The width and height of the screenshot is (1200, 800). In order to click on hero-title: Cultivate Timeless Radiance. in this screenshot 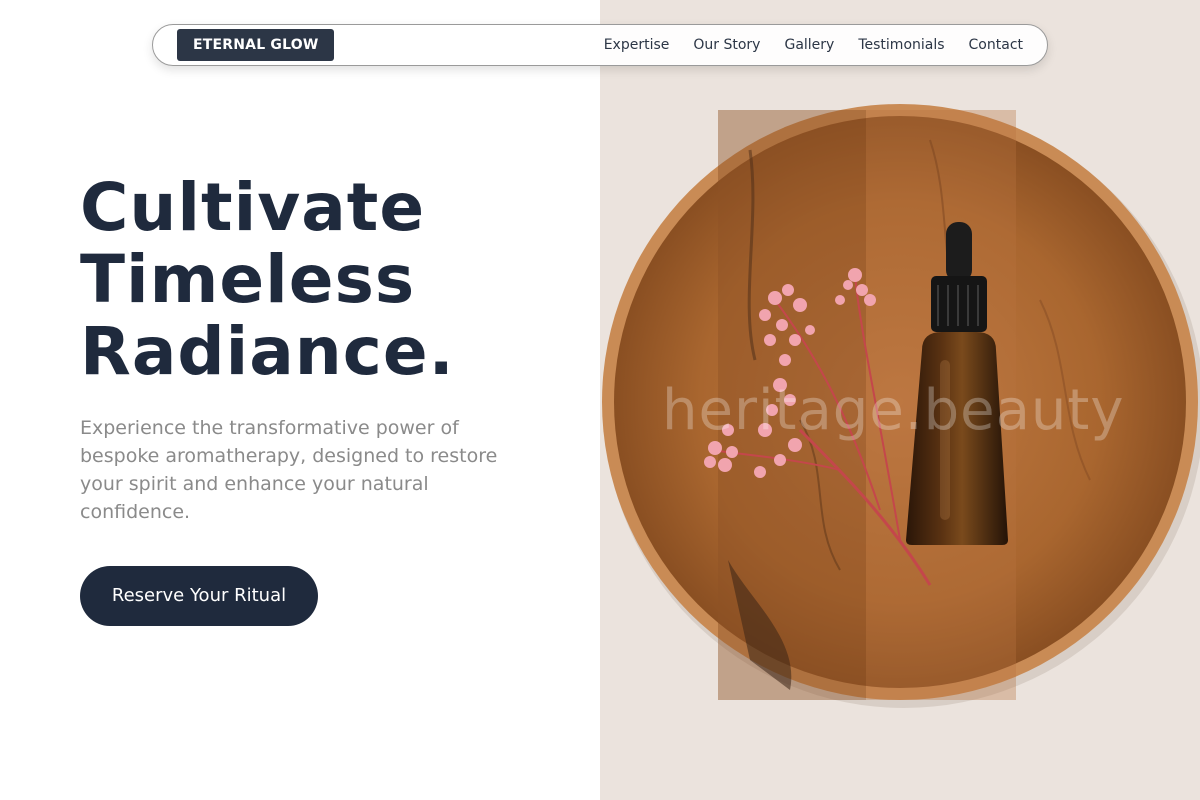, I will do `click(330, 280)`.